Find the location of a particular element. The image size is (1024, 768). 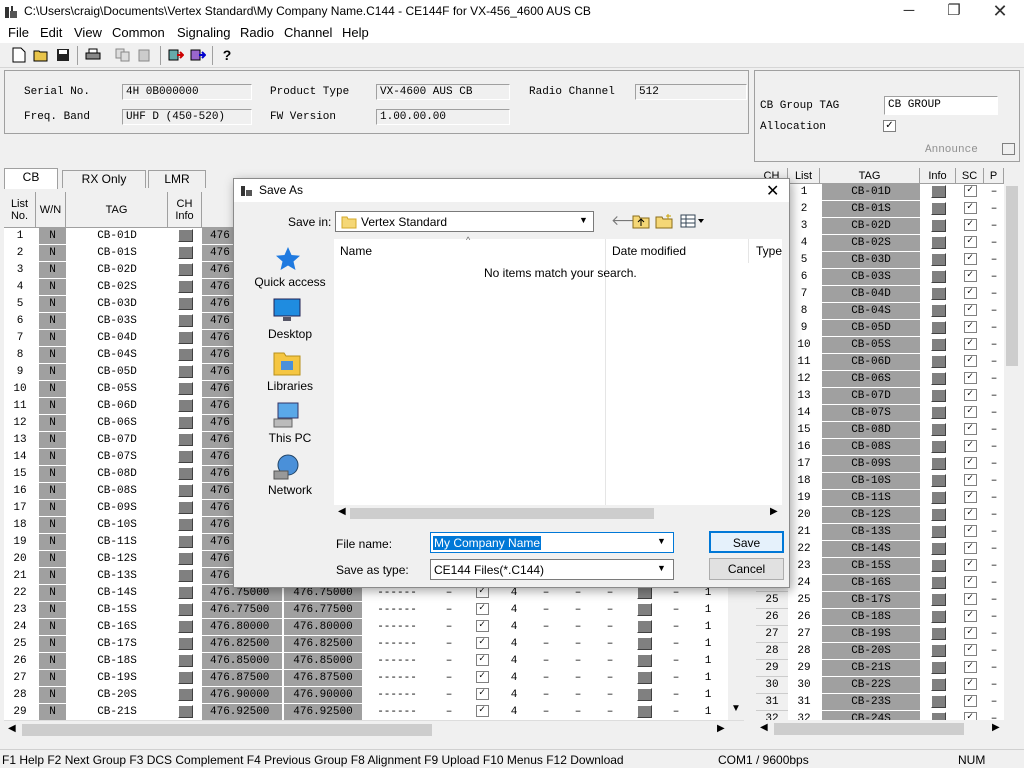

tag-cell: CB-02D is located at coordinates (117, 270).